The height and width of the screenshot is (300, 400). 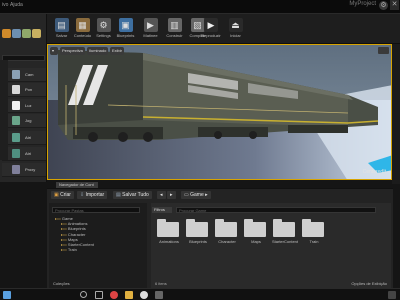 I want to click on folder-item: Blueprints, so click(x=198, y=234).